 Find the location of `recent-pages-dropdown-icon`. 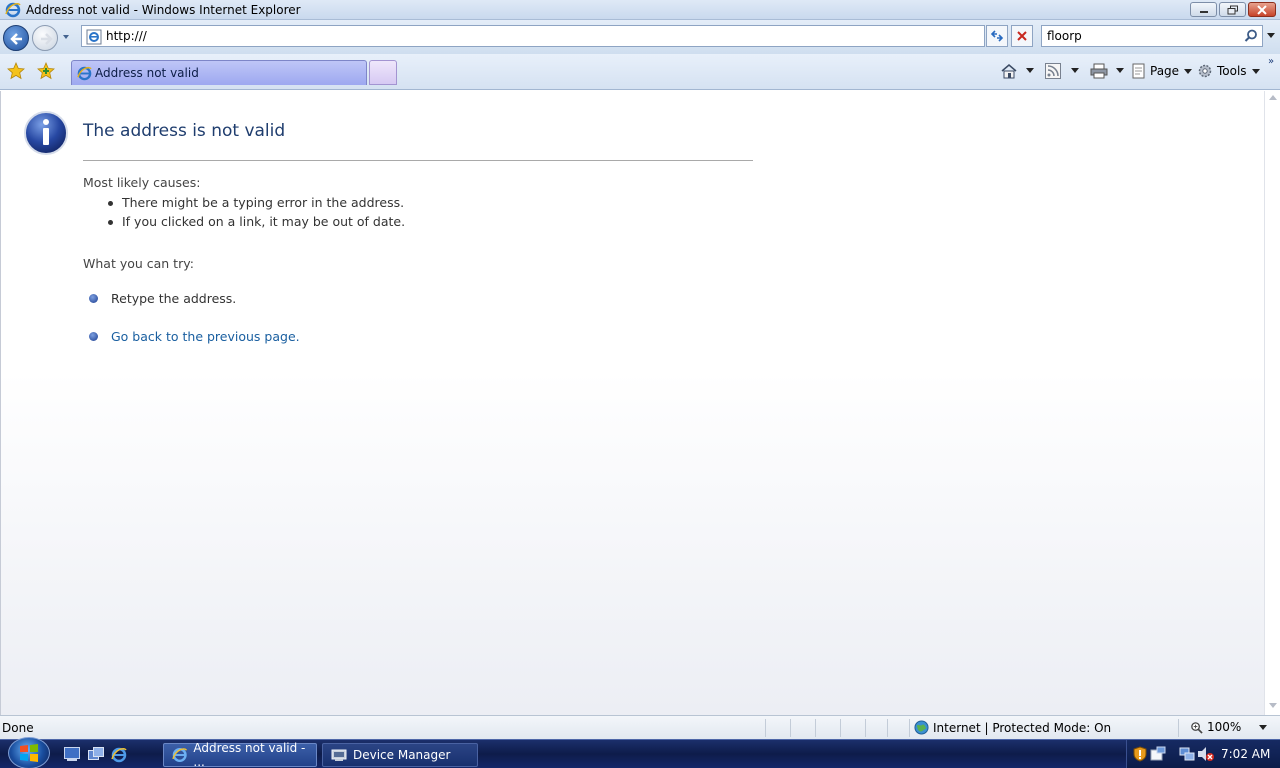

recent-pages-dropdown-icon is located at coordinates (66, 37).